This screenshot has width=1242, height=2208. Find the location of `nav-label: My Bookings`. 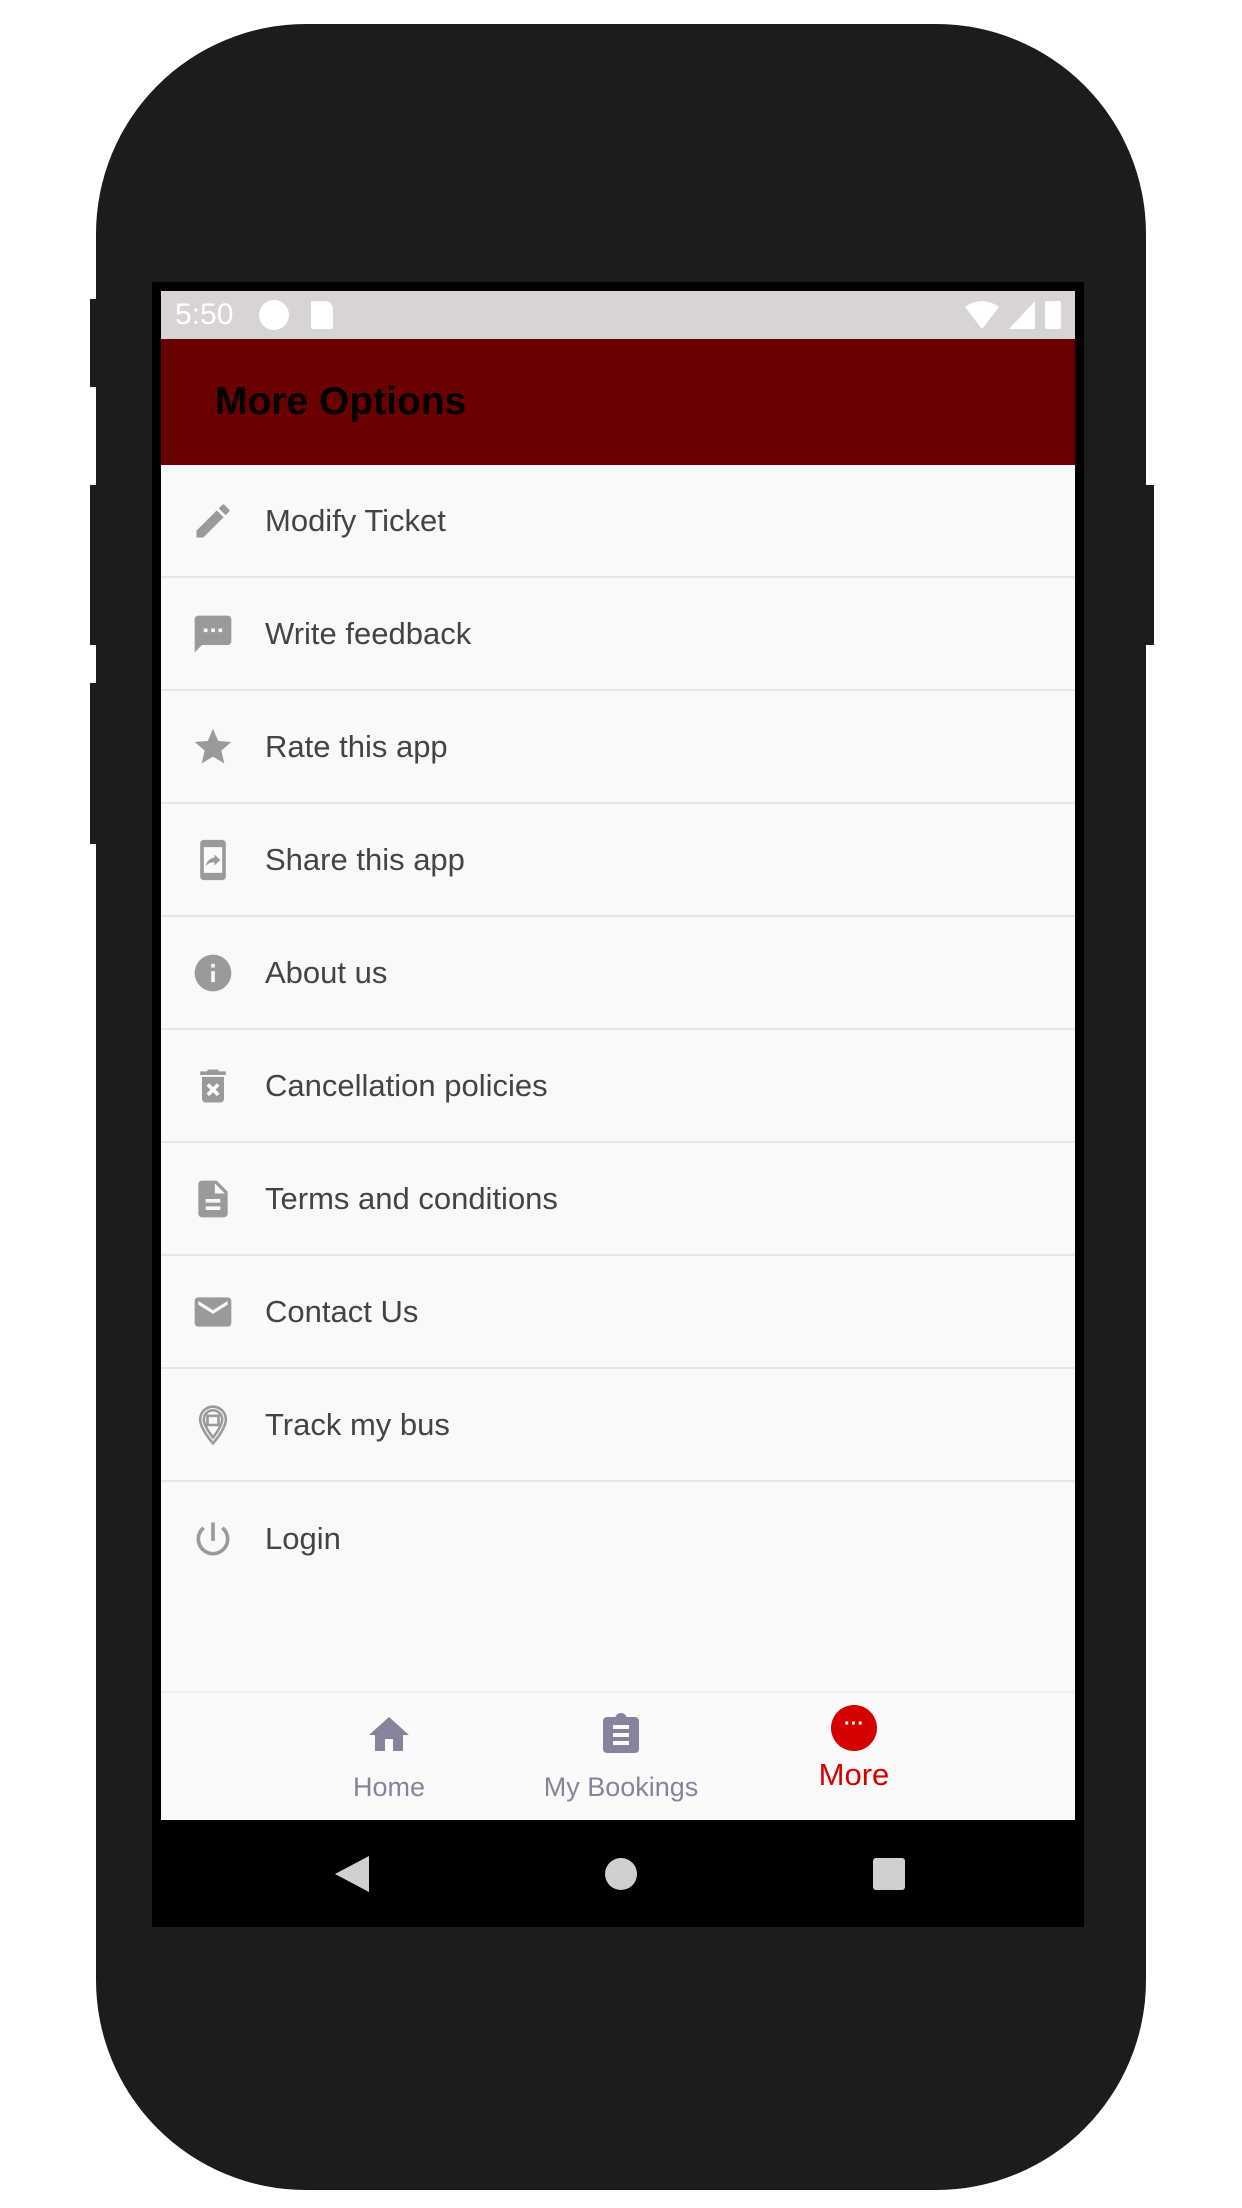

nav-label: My Bookings is located at coordinates (621, 1787).